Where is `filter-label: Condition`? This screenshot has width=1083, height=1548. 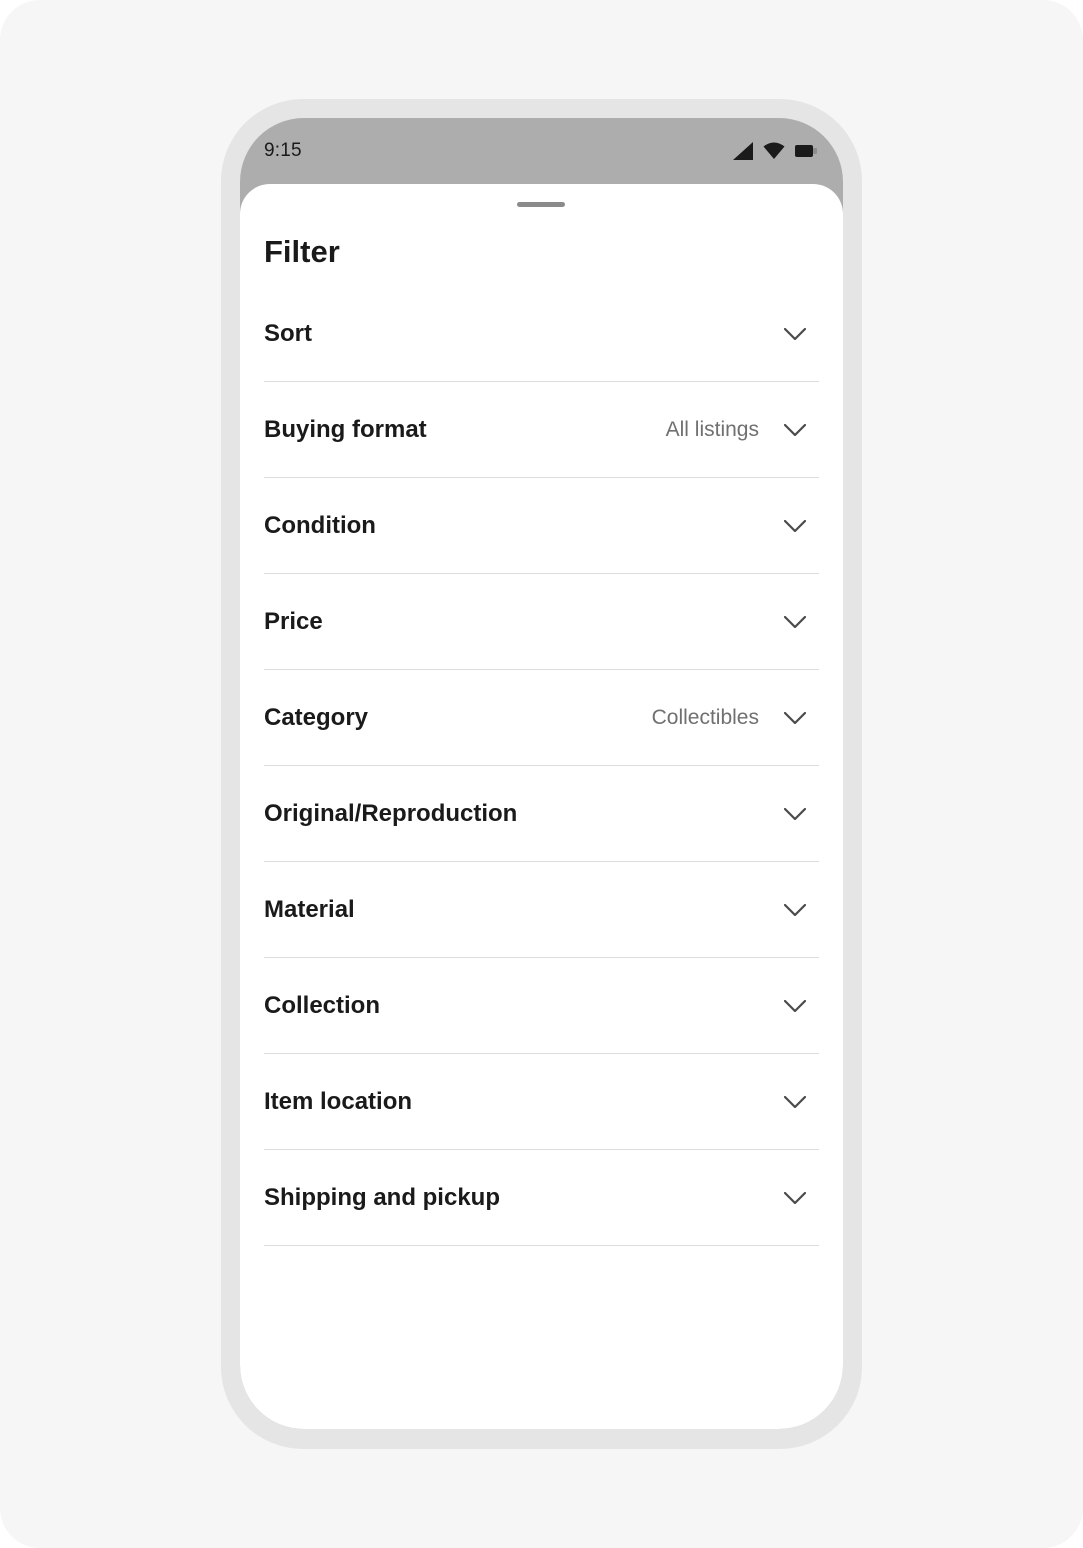
filter-label: Condition is located at coordinates (320, 525).